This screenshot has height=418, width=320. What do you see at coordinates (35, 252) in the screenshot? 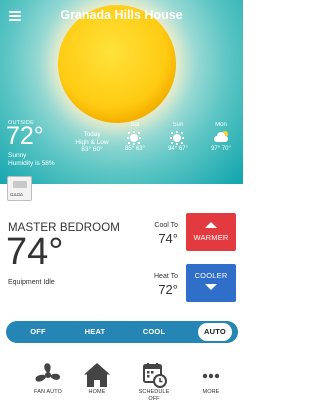
I see `current-temperature: 74°` at bounding box center [35, 252].